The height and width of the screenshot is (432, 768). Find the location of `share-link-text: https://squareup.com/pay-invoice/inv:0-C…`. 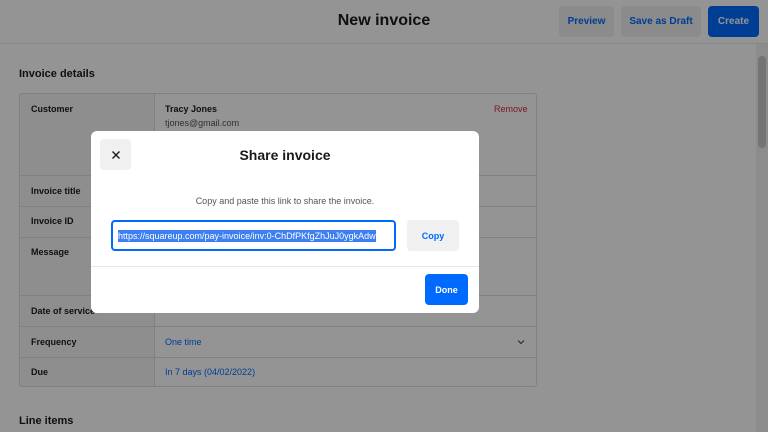

share-link-text: https://squareup.com/pay-invoice/inv:0-C… is located at coordinates (247, 235).